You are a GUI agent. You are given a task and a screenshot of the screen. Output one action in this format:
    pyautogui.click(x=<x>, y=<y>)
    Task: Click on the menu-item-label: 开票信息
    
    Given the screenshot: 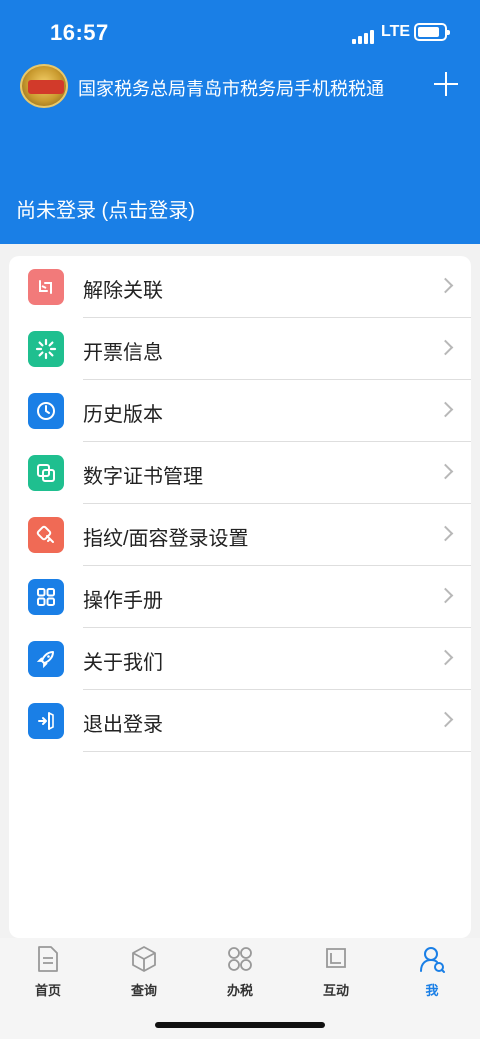 What is the action you would take?
    pyautogui.click(x=123, y=353)
    